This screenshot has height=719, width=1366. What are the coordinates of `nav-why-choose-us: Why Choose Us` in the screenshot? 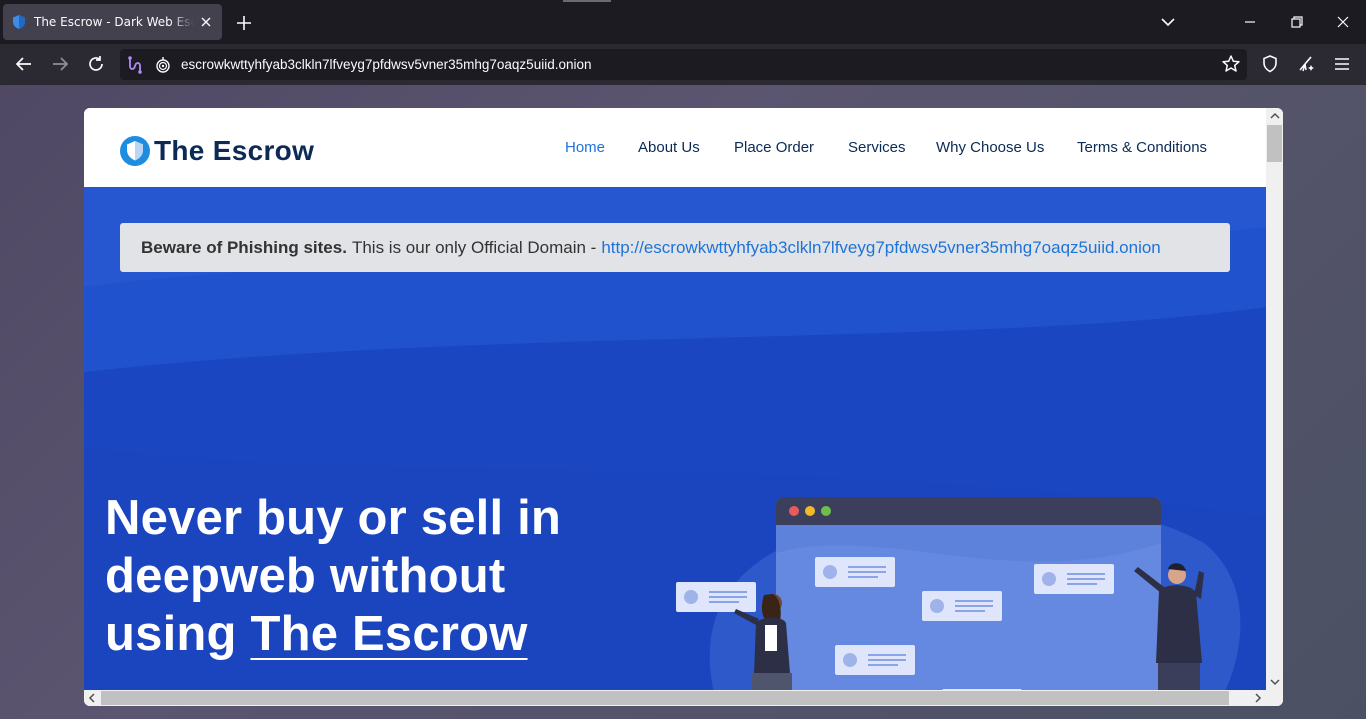 It's located at (990, 147).